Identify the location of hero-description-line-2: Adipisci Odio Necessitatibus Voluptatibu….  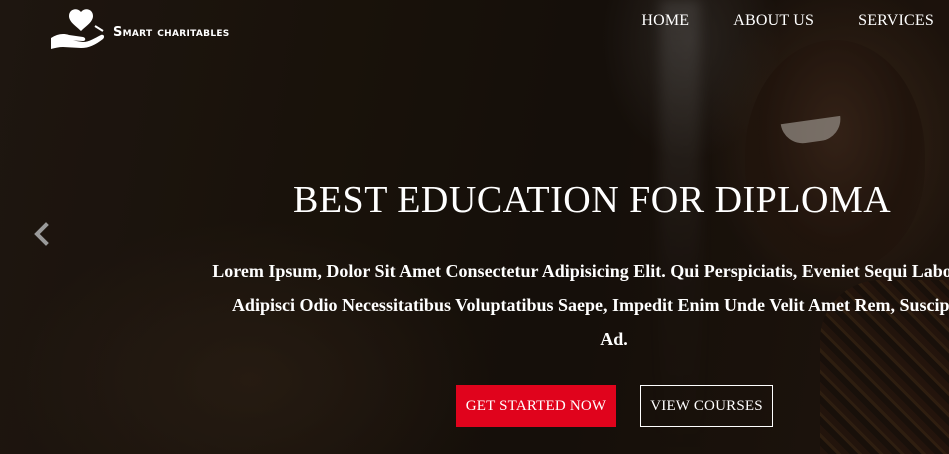
(590, 305).